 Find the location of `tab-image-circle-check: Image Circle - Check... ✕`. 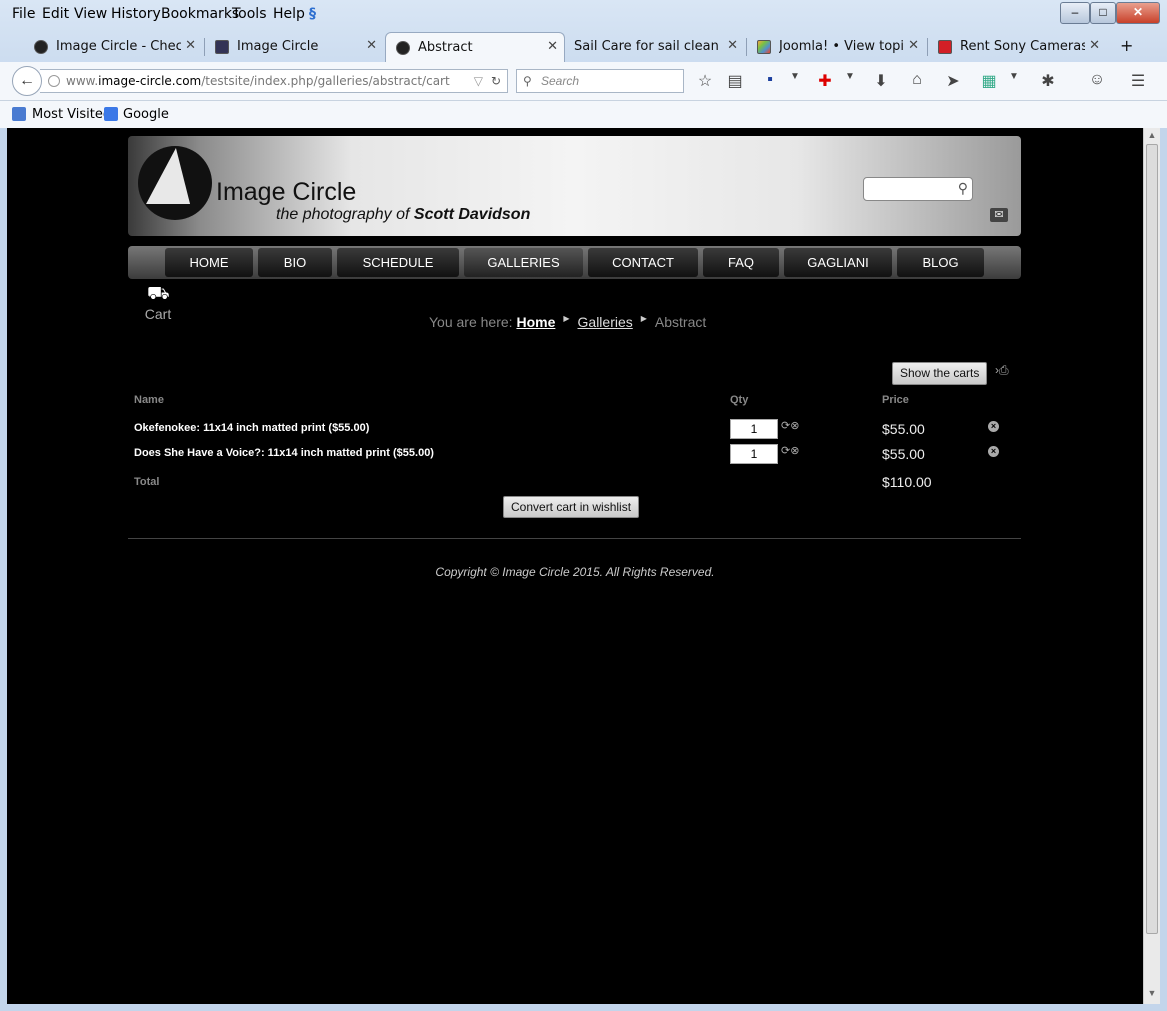

tab-image-circle-check: Image Circle - Check... ✕ is located at coordinates (113, 47).